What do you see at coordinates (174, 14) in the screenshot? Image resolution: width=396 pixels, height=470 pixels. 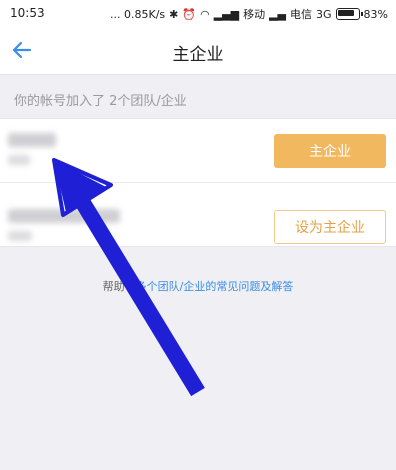 I see `bluetooth-icon: ✱` at bounding box center [174, 14].